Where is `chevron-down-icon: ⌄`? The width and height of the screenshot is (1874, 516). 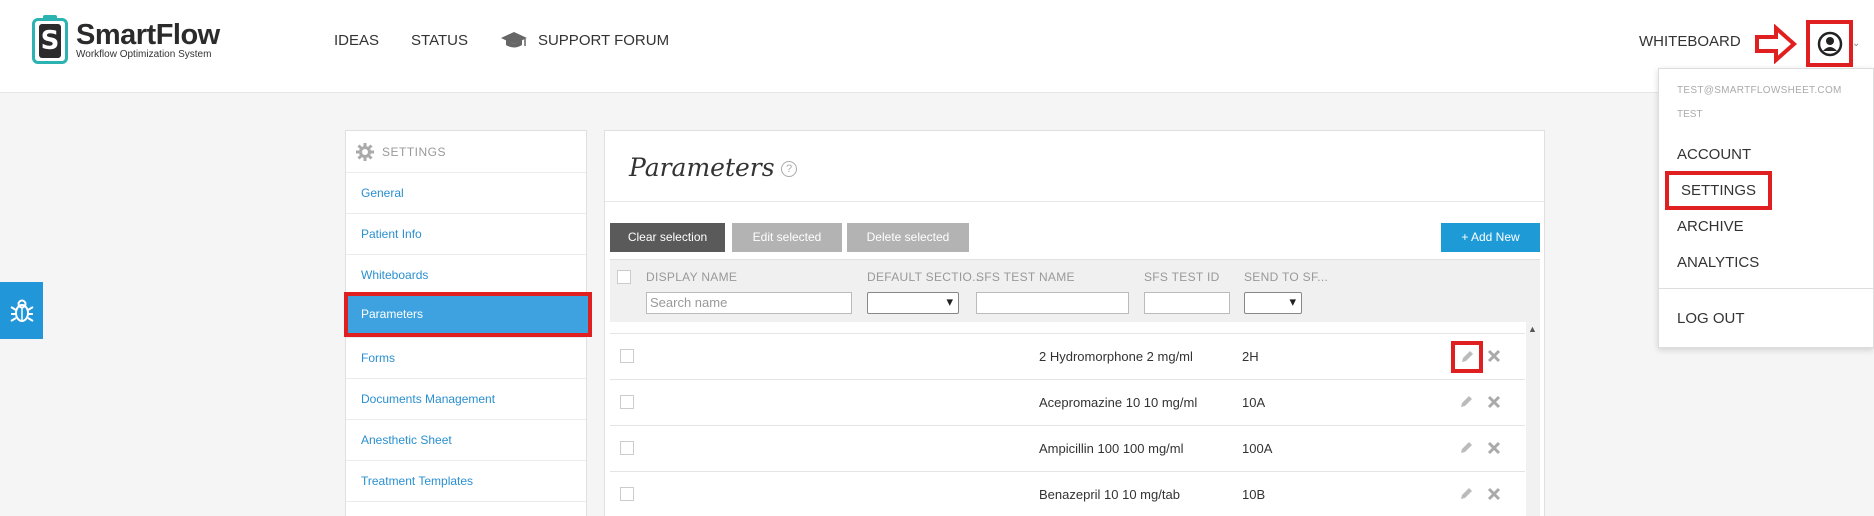
chevron-down-icon: ⌄ is located at coordinates (1856, 43).